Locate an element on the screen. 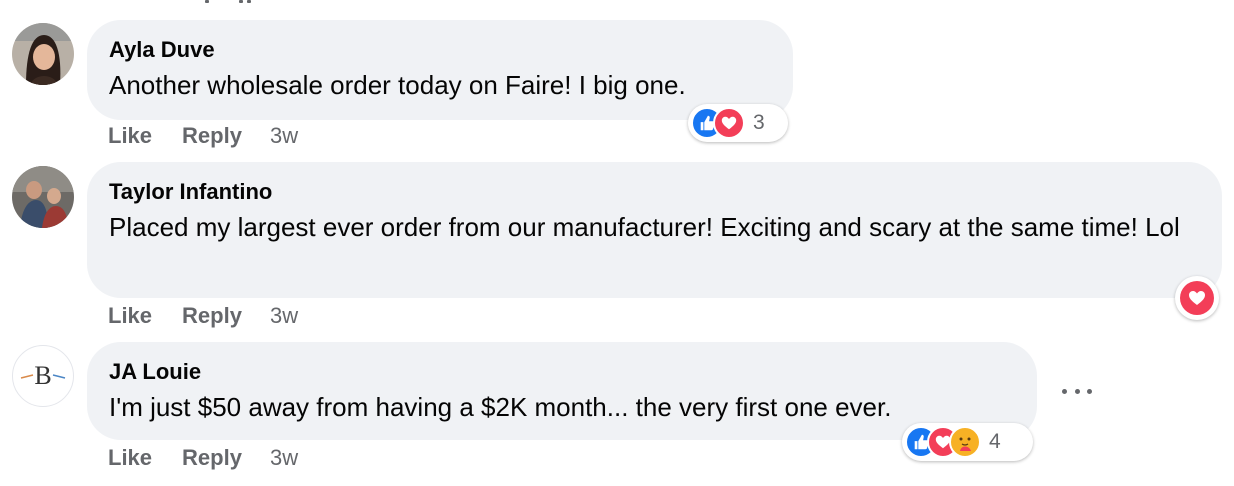 The image size is (1234, 486). reaction-summary: 4 is located at coordinates (967, 442).